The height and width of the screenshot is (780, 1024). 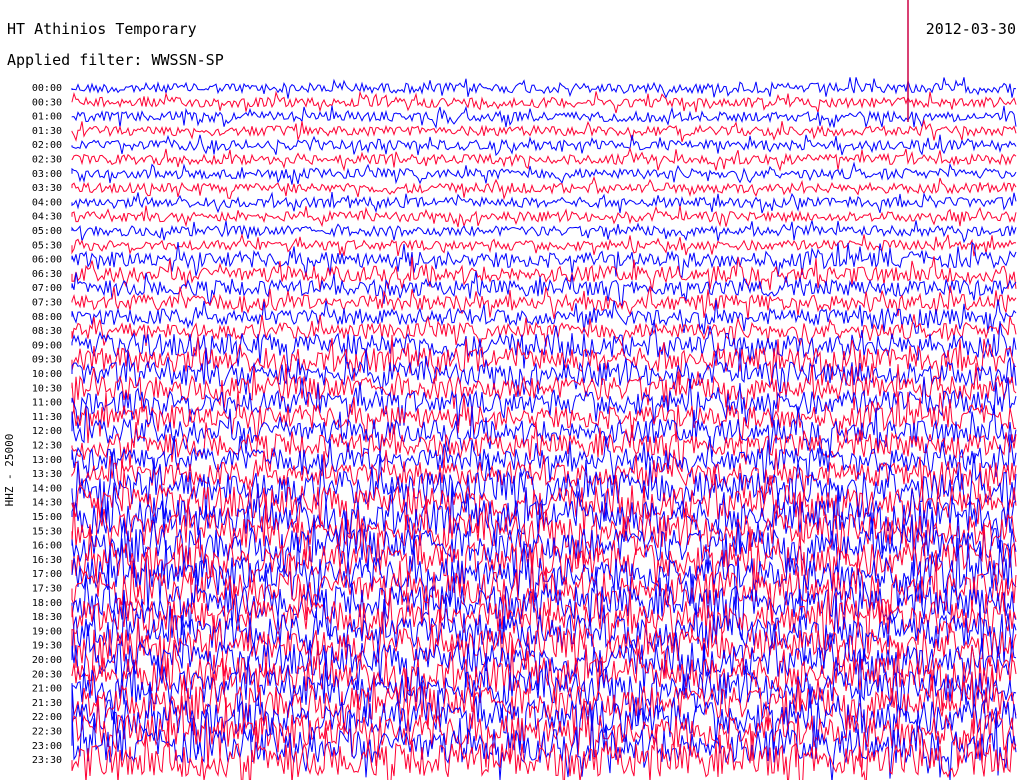 I want to click on time-tick-label: 22:00, so click(x=47, y=717).